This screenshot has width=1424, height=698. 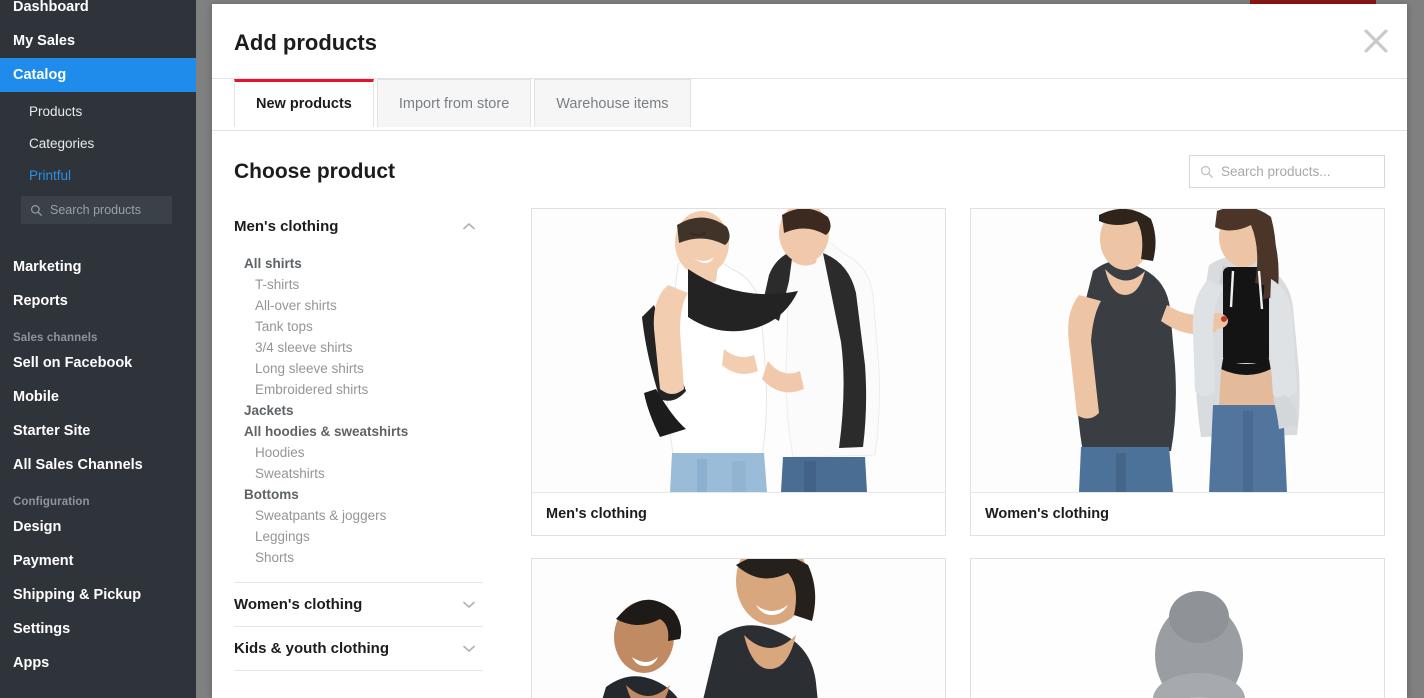 I want to click on category-item: Long sleeve shirts, so click(x=358, y=368).